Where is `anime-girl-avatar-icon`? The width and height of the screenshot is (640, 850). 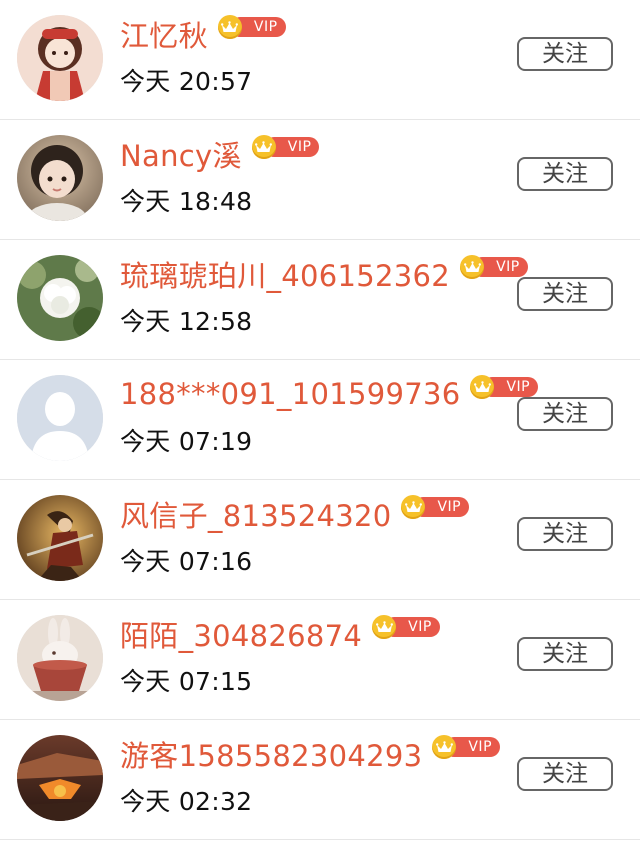
anime-girl-avatar-icon is located at coordinates (60, 58).